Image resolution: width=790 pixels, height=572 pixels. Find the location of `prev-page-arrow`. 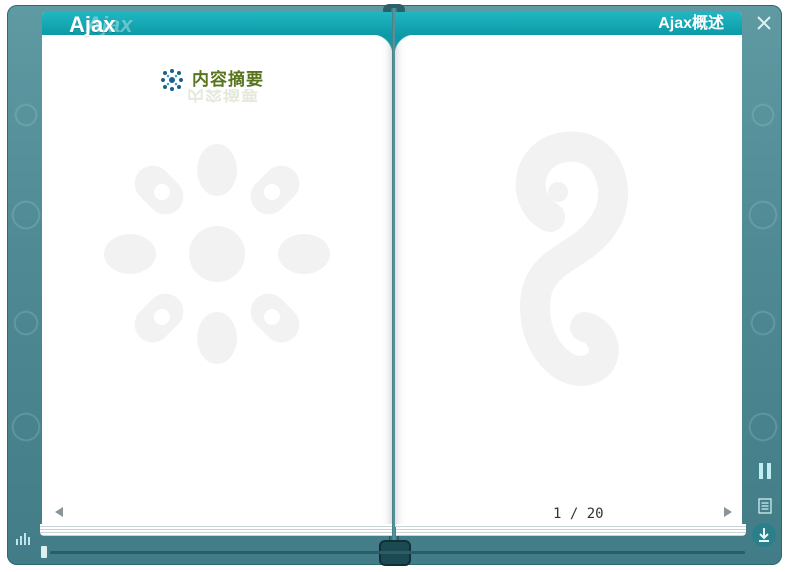

prev-page-arrow is located at coordinates (59, 512).